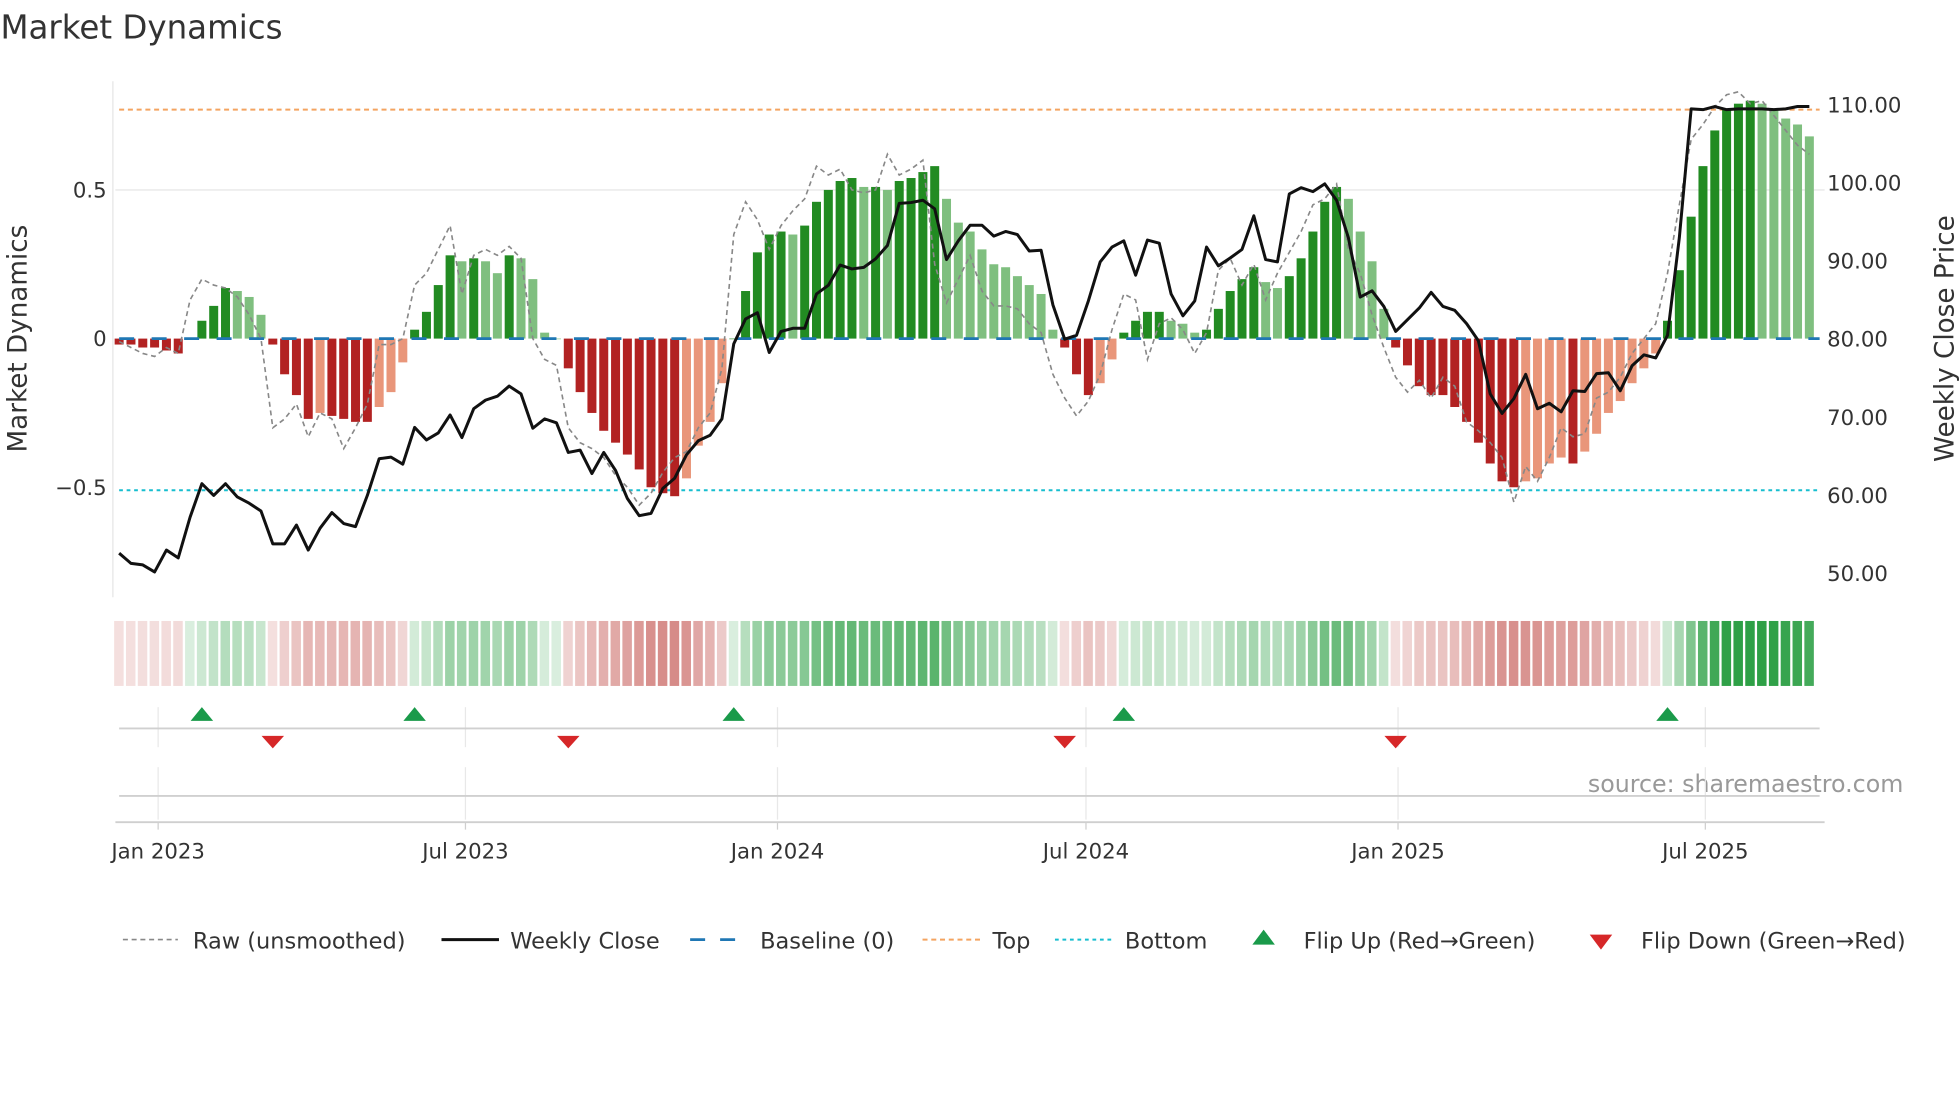  What do you see at coordinates (273, 742) in the screenshot?
I see `flip-down-marker` at bounding box center [273, 742].